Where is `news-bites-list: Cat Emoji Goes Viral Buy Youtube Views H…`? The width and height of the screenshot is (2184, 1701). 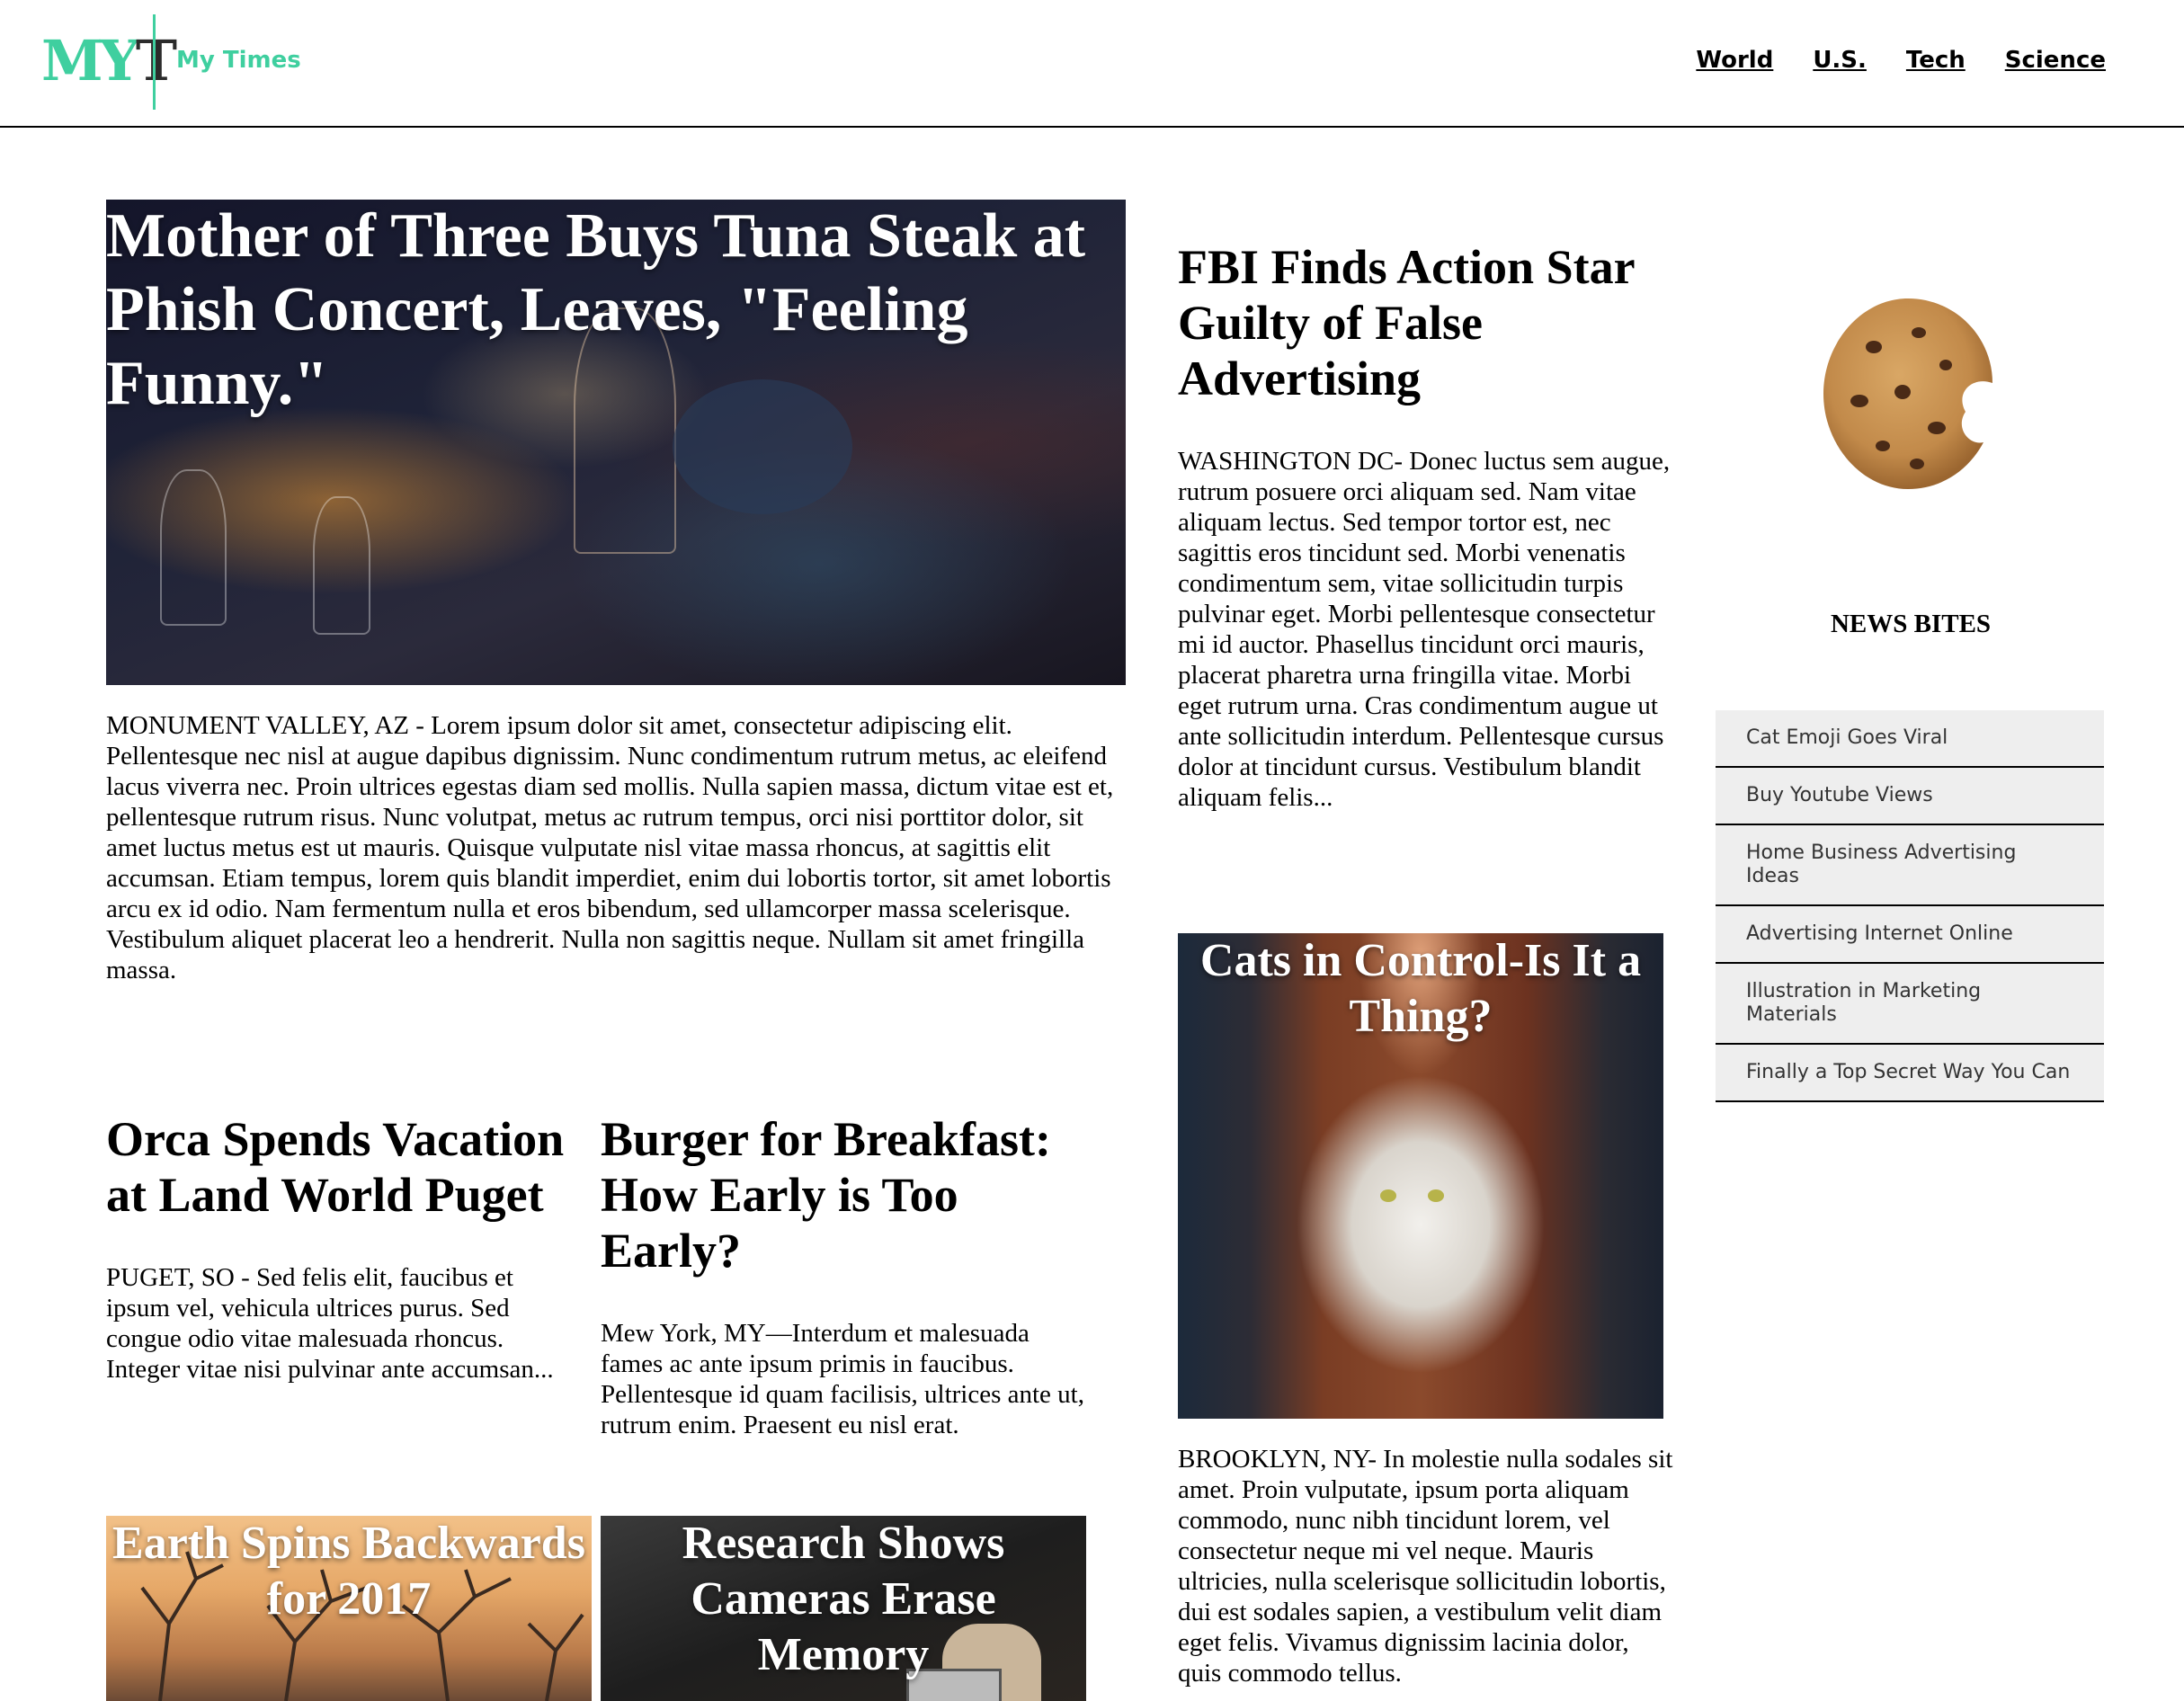
news-bites-list: Cat Emoji Goes Viral Buy Youtube Views H… is located at coordinates (1910, 906).